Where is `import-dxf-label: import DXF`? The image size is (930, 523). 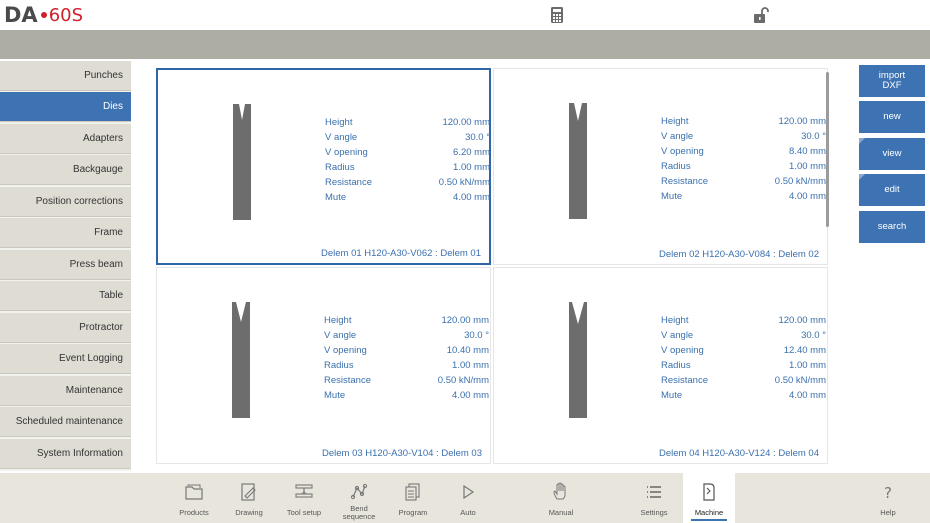
import-dxf-label: import DXF is located at coordinates (892, 81).